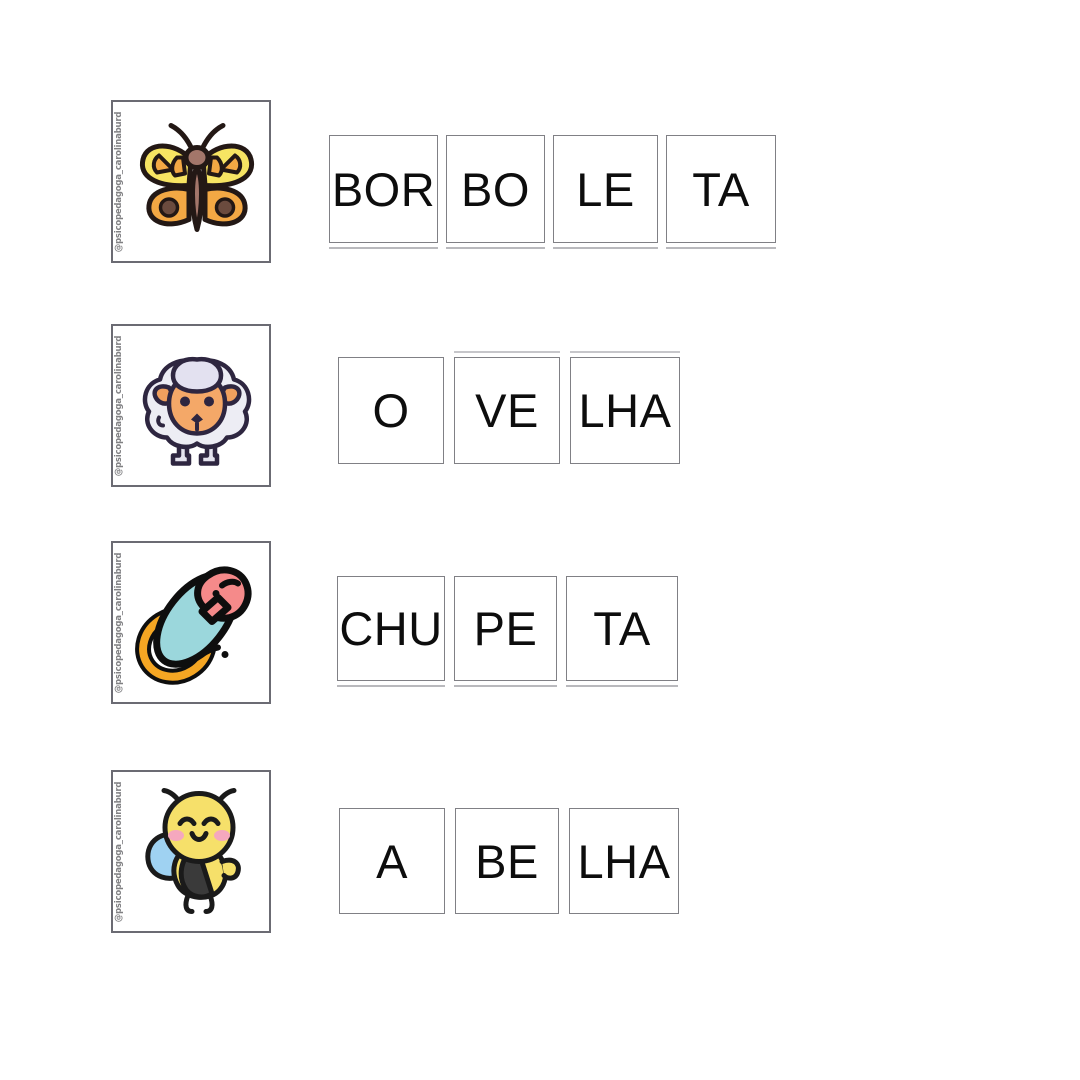  I want to click on syllable-box: PE, so click(505, 631).